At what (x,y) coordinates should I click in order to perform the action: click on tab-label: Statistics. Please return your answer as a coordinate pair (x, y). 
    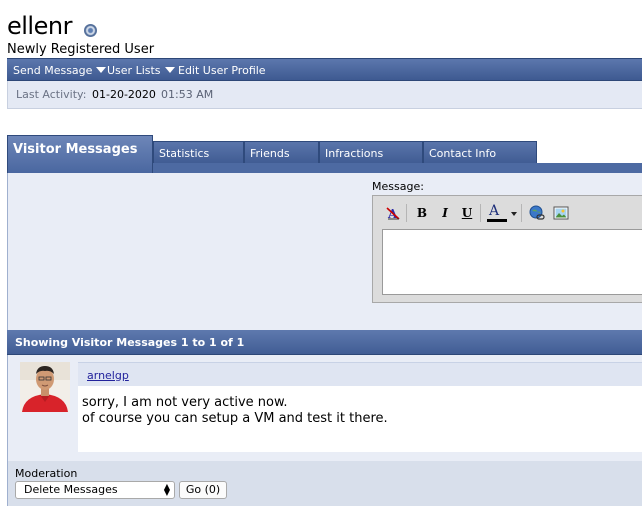
    Looking at the image, I should click on (184, 153).